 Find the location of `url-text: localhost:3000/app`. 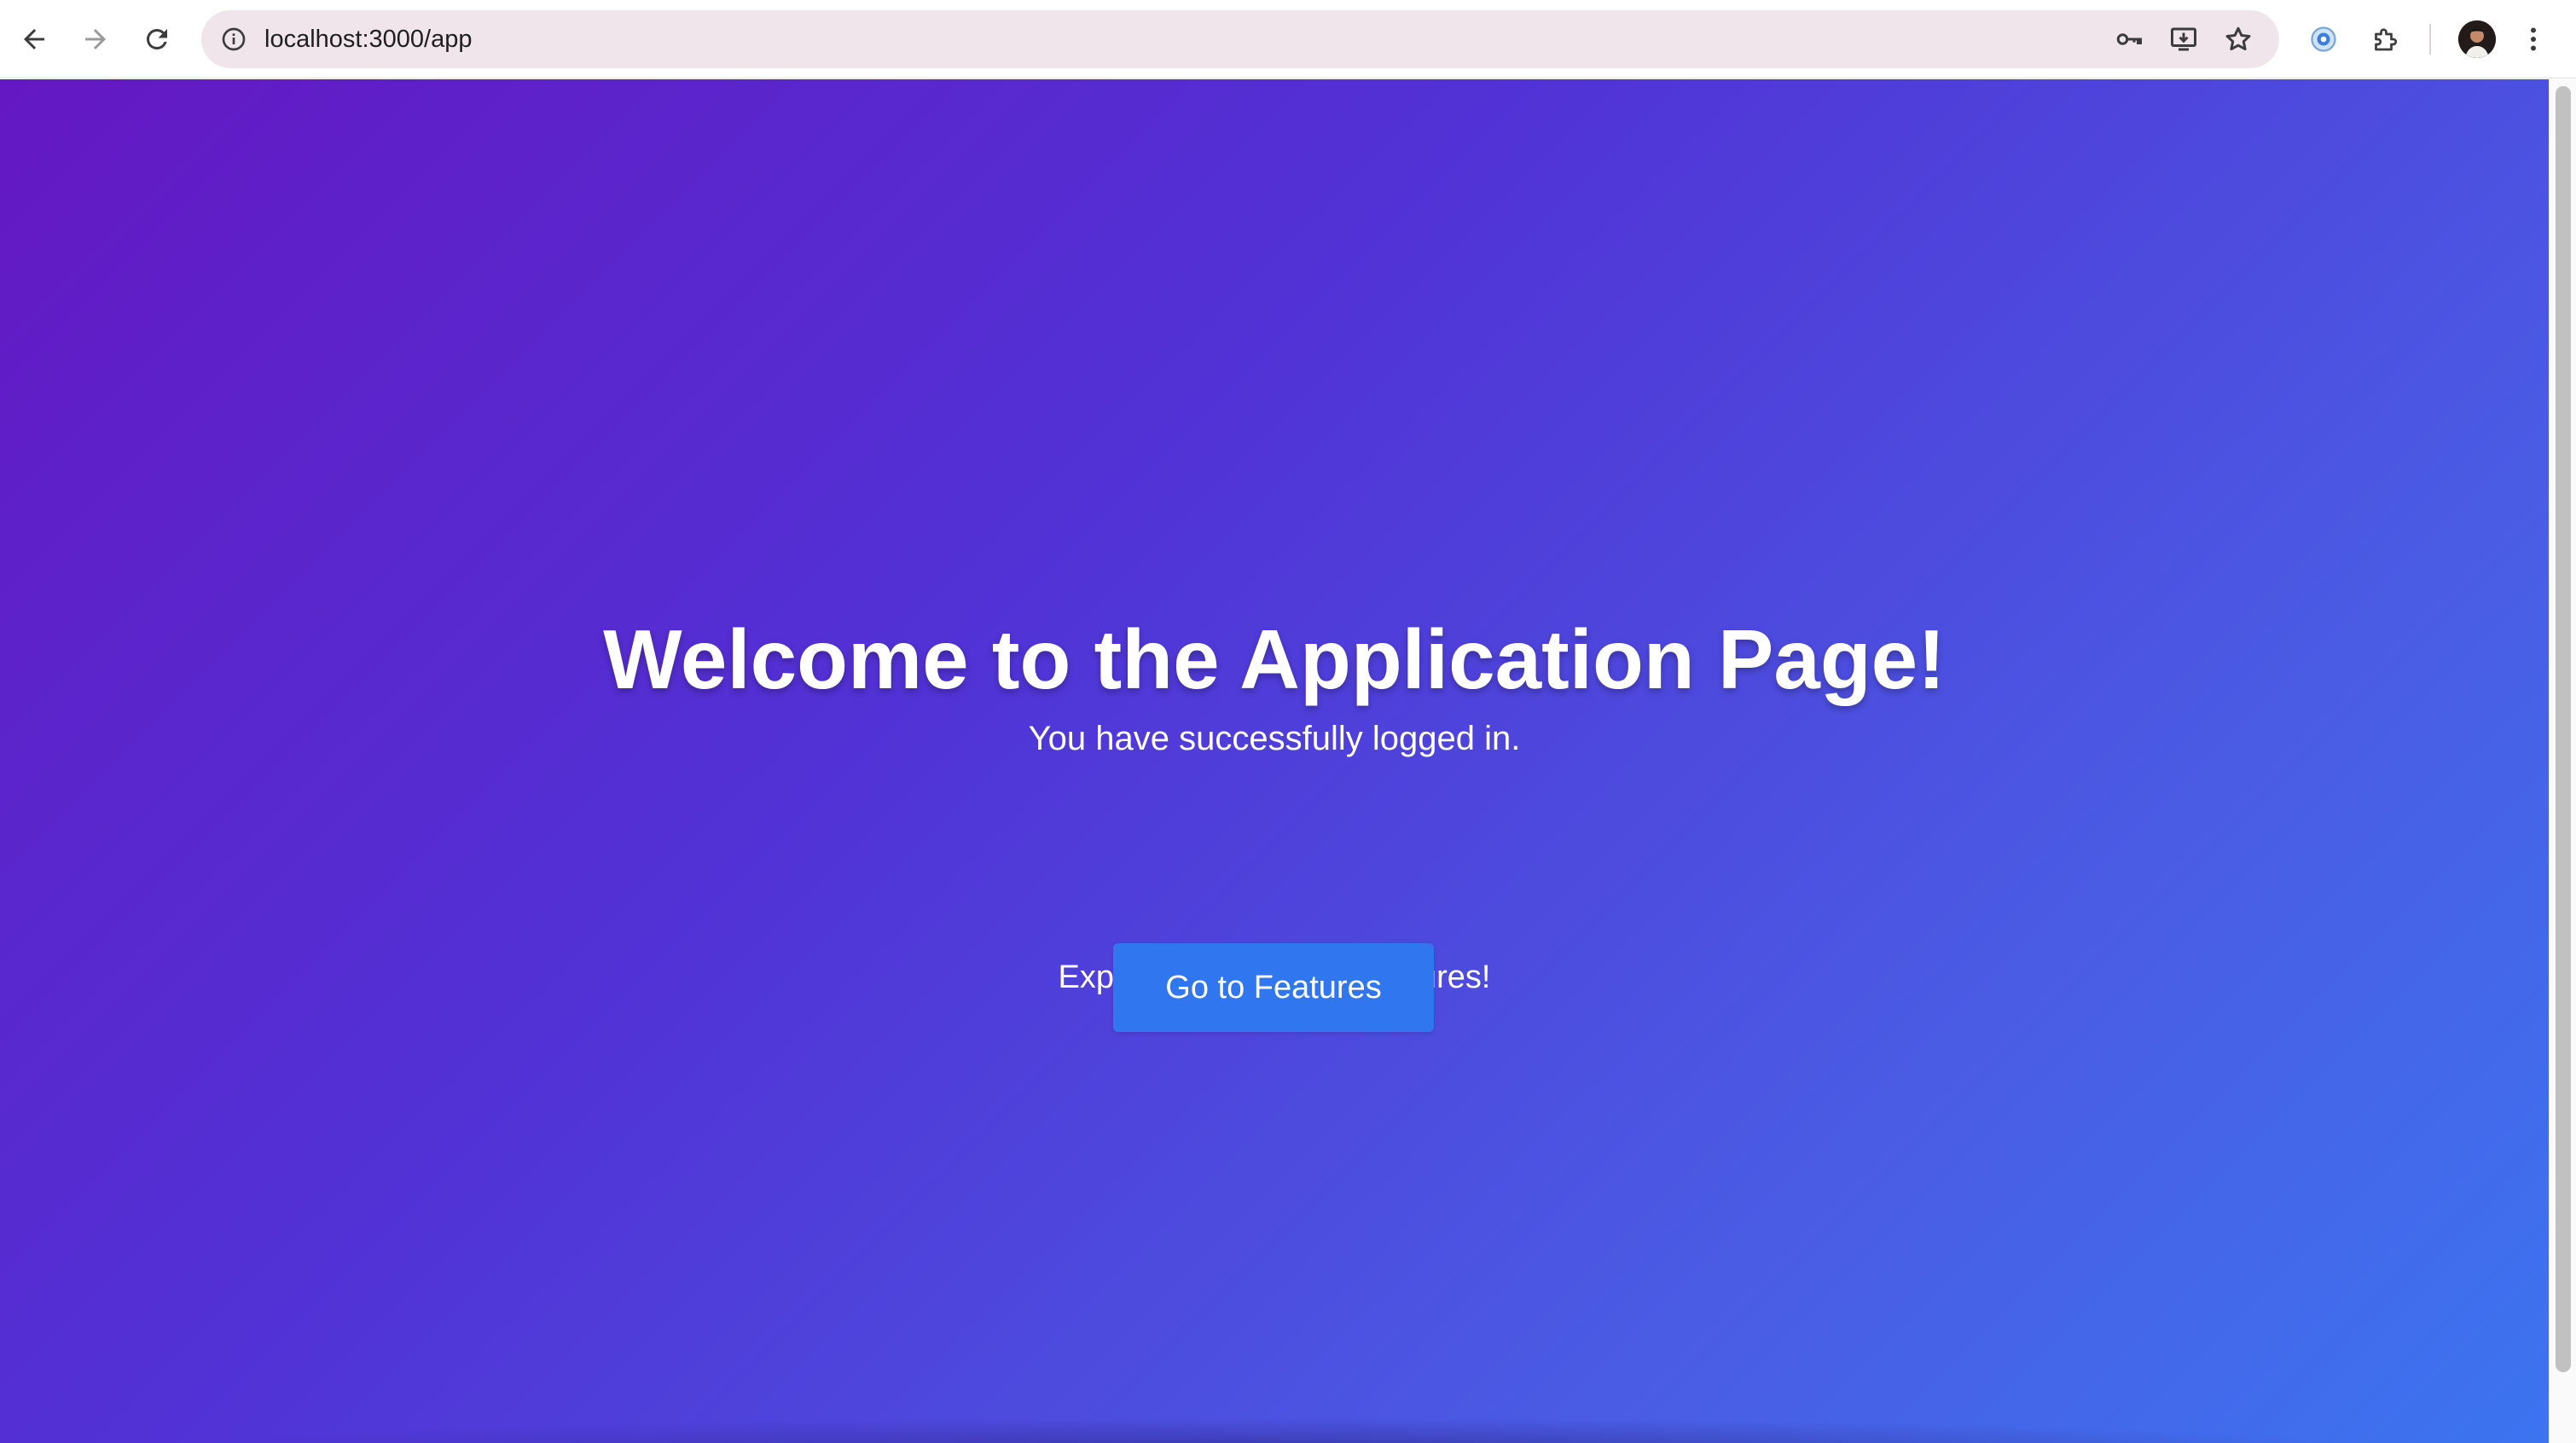

url-text: localhost:3000/app is located at coordinates (368, 39).